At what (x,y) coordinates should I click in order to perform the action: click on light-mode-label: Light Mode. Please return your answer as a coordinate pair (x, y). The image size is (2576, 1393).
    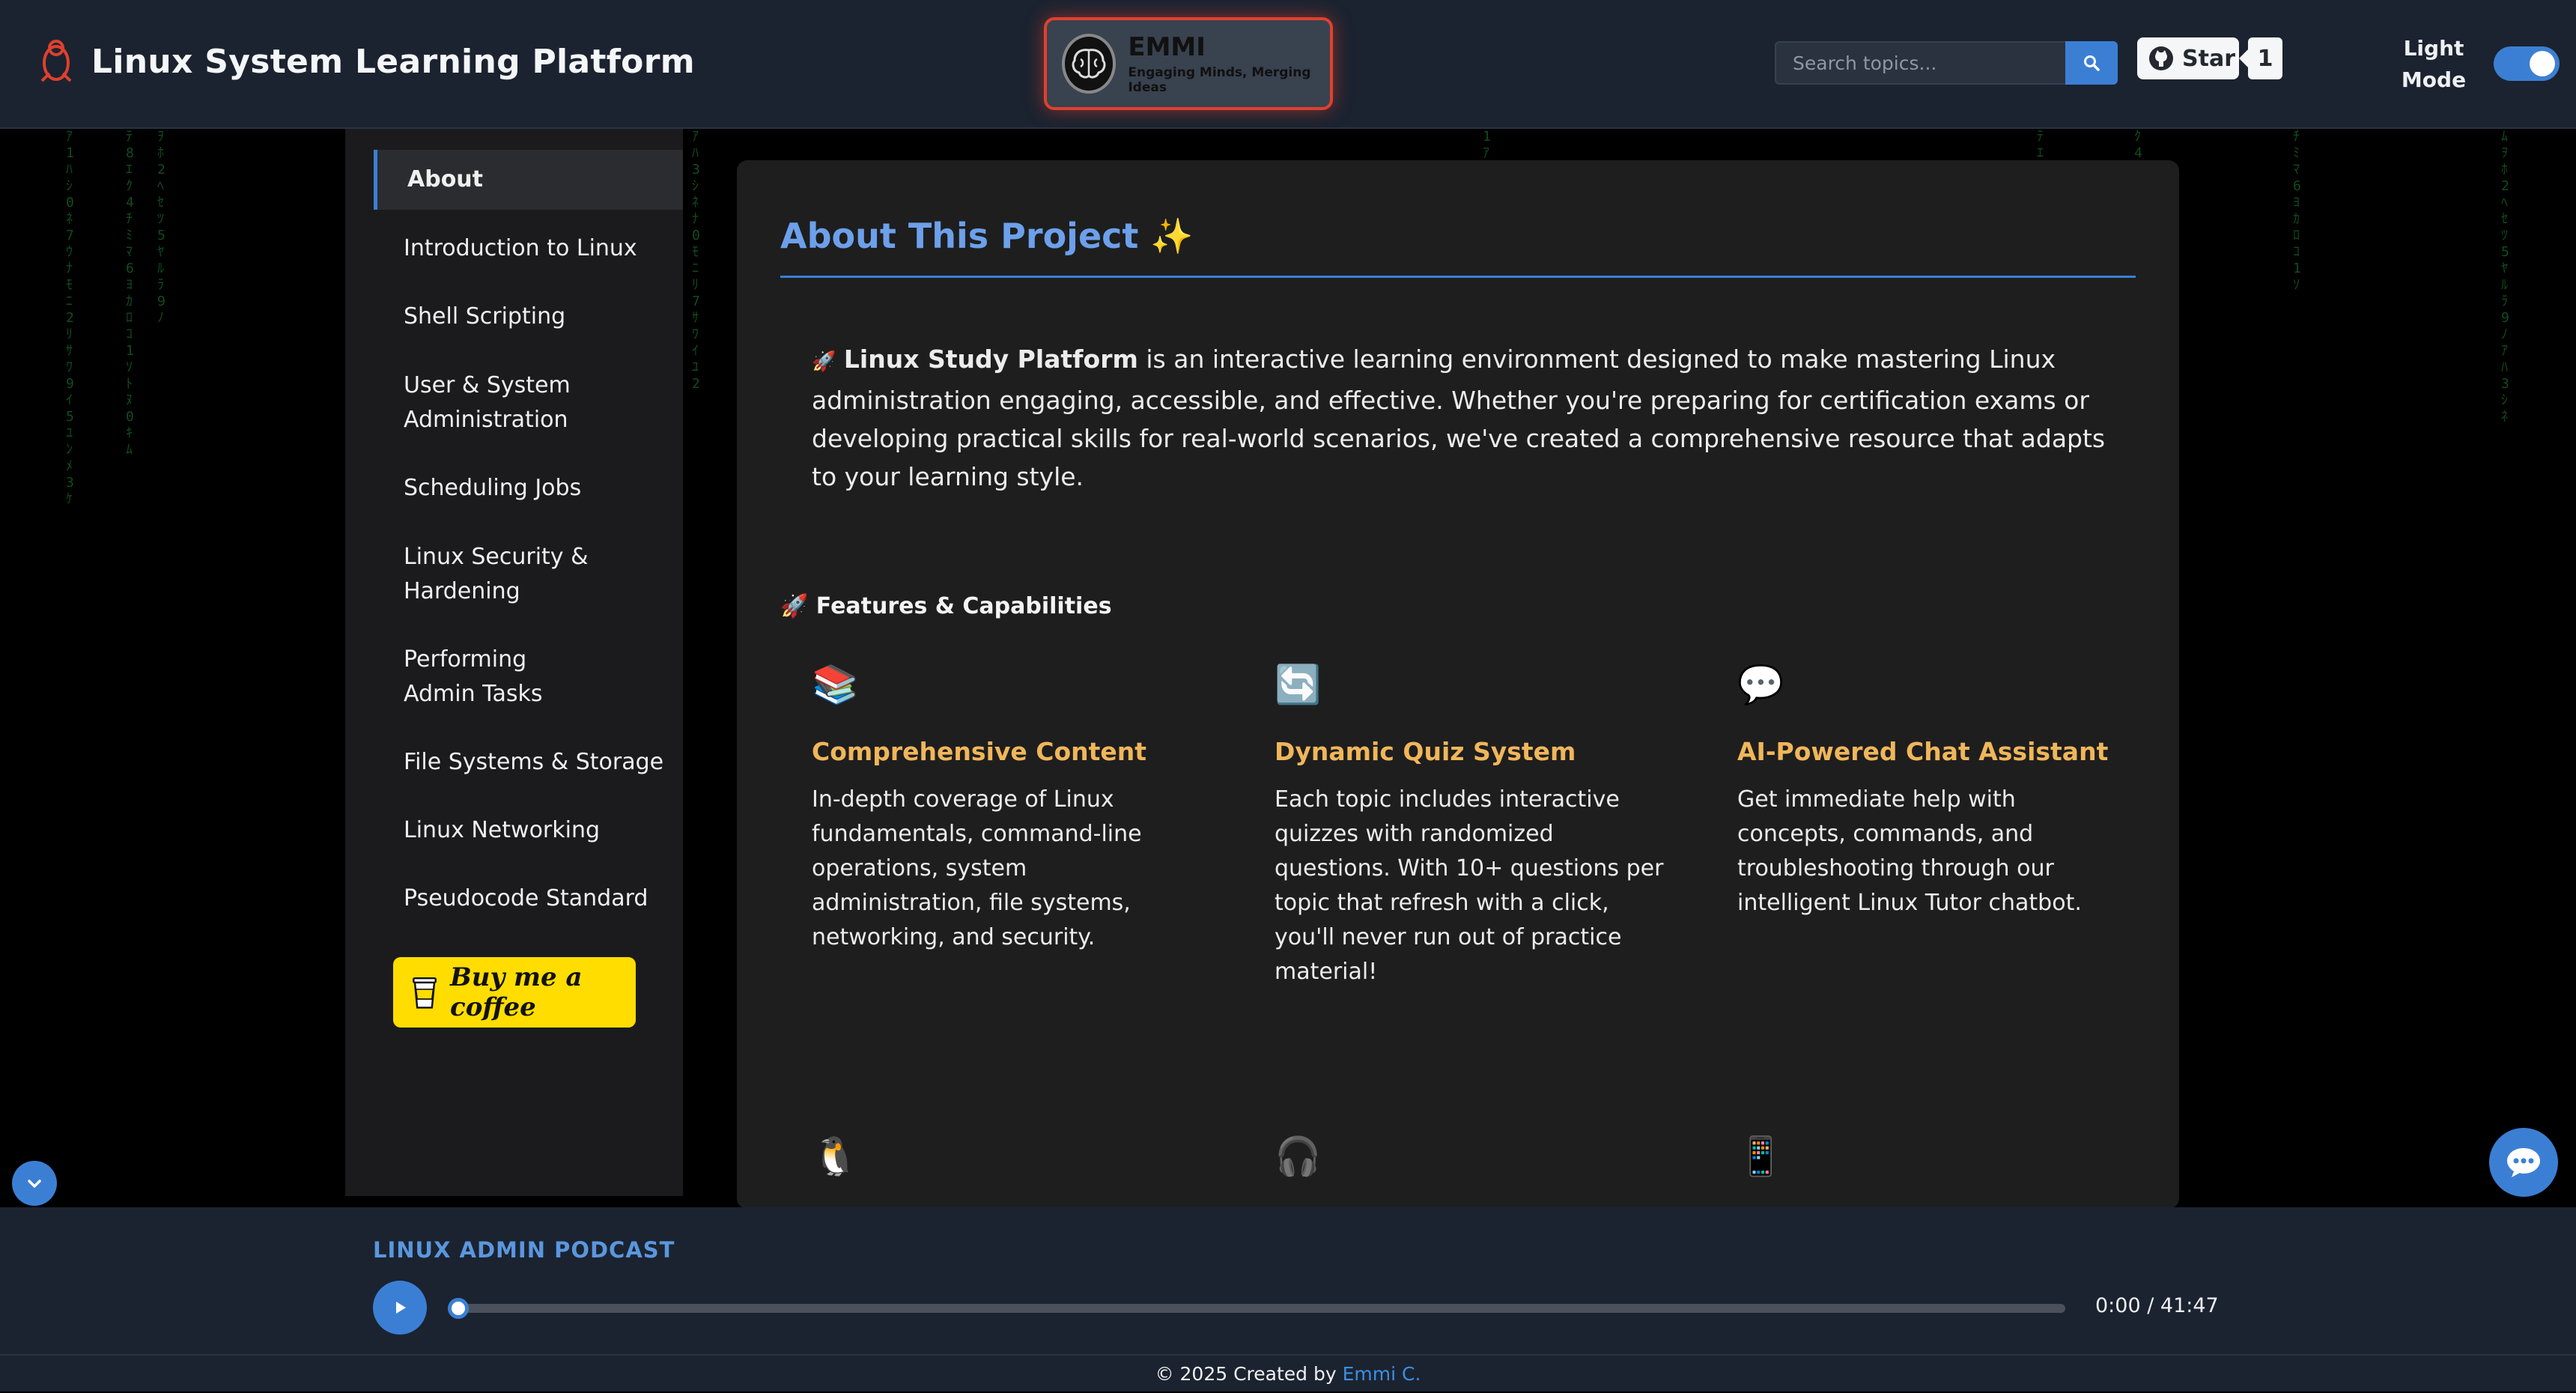
    Looking at the image, I should click on (2434, 64).